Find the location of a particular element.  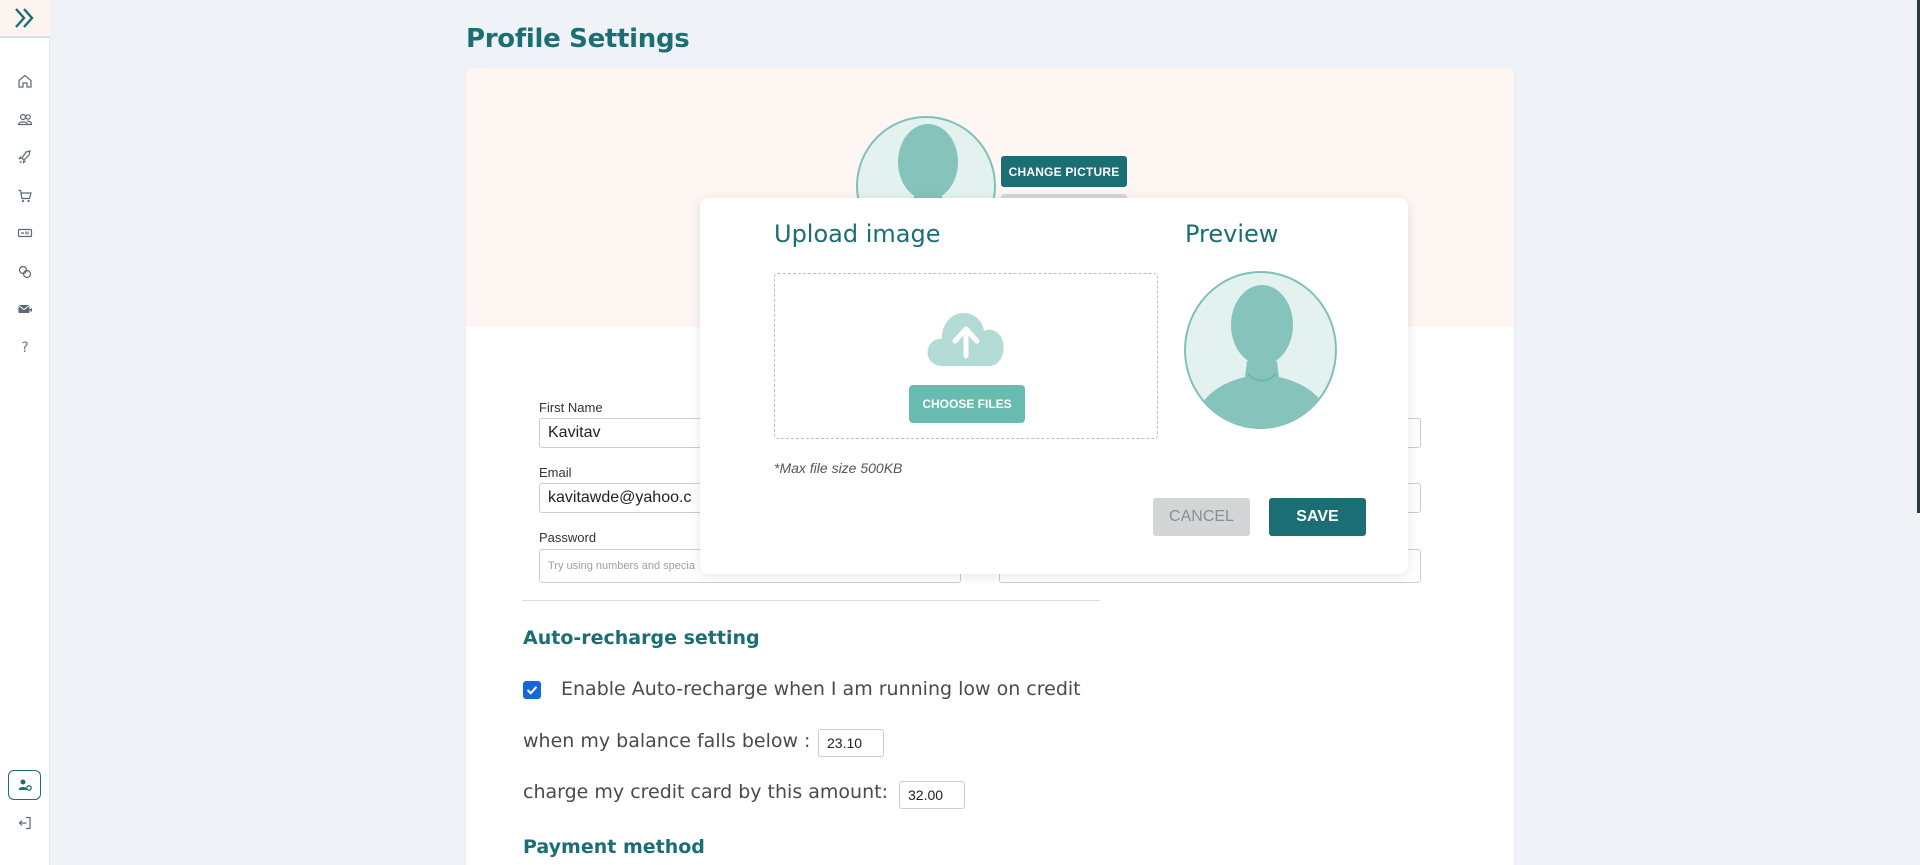

save-button: SAVE is located at coordinates (1317, 517).